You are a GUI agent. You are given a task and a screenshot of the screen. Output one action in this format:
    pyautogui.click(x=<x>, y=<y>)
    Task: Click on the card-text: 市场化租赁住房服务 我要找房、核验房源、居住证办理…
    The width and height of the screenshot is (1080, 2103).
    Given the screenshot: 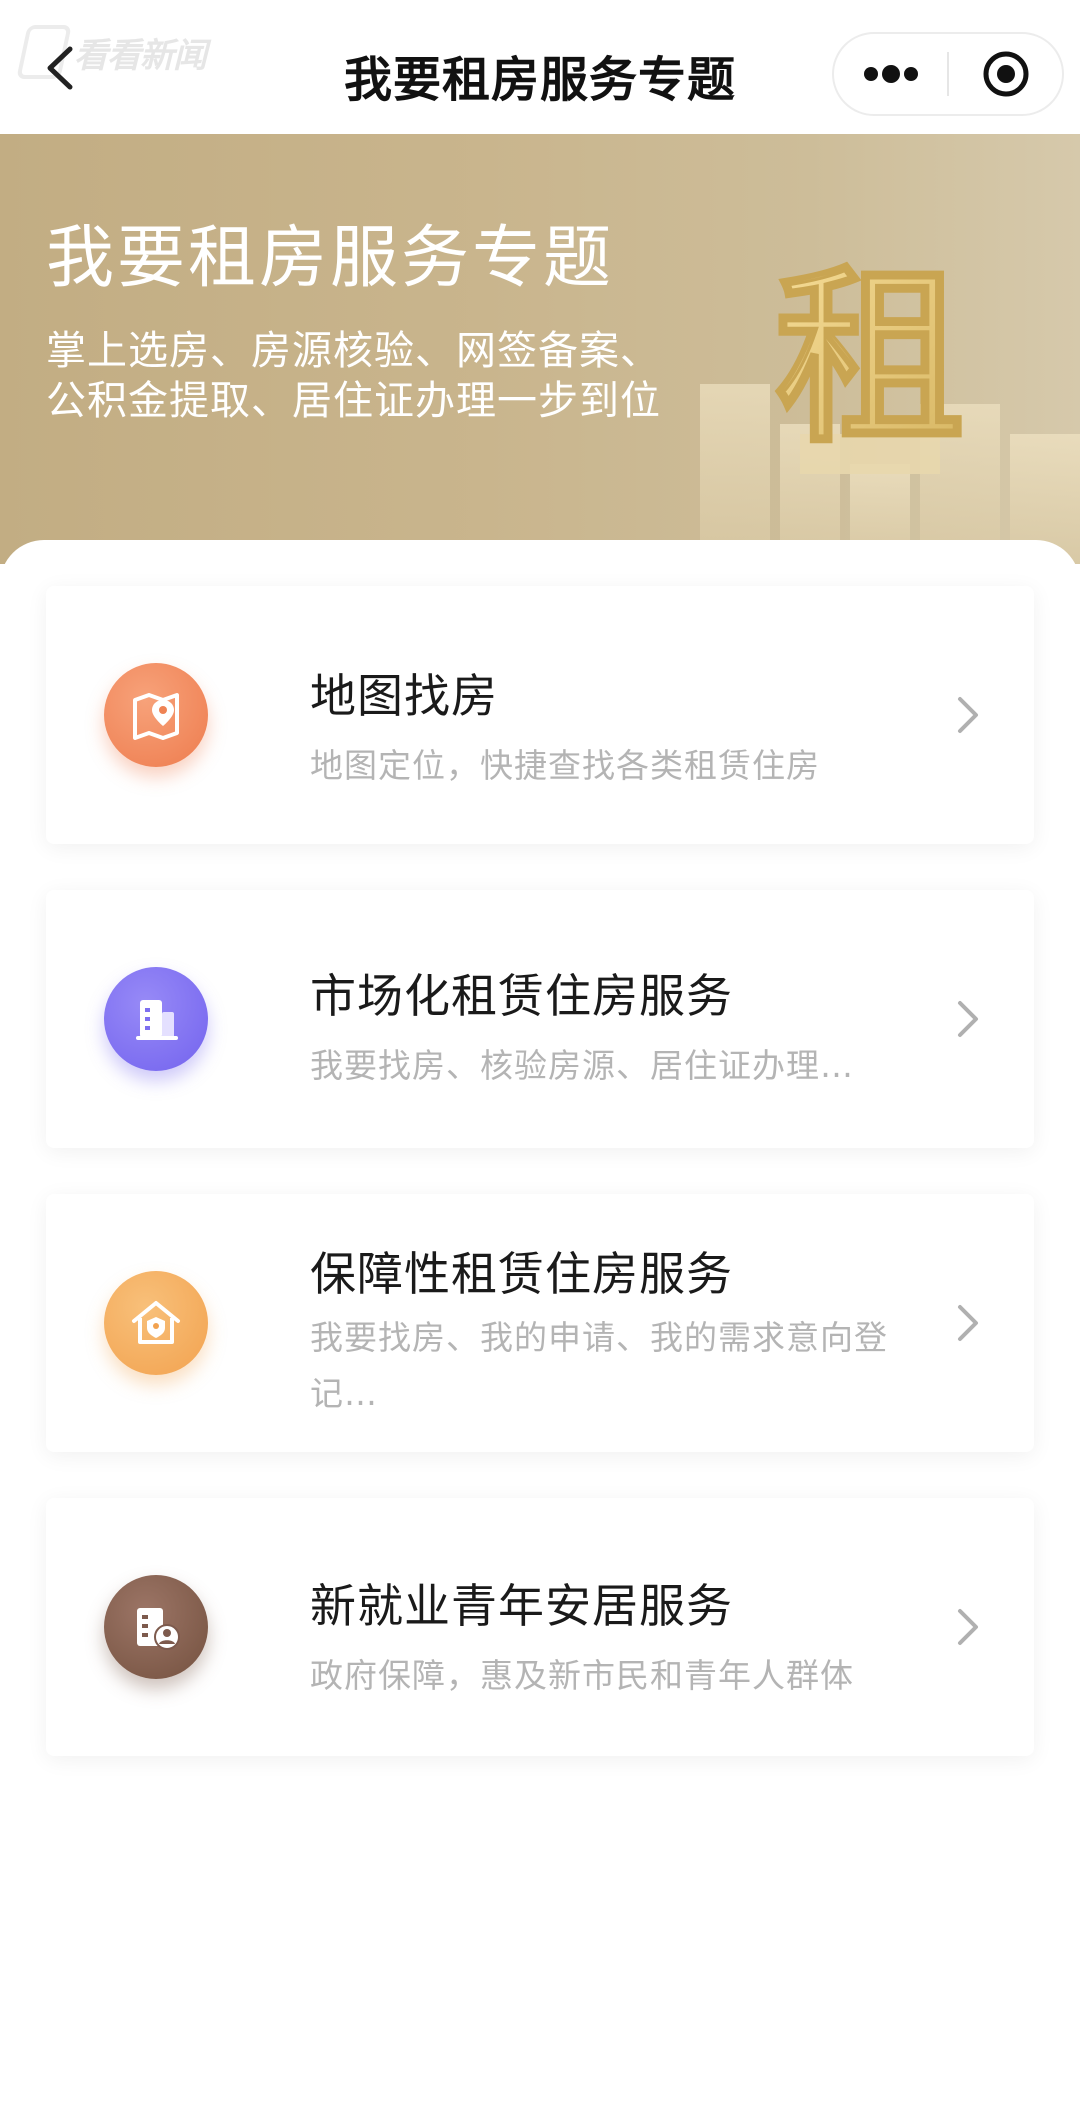 What is the action you would take?
    pyautogui.click(x=607, y=1027)
    